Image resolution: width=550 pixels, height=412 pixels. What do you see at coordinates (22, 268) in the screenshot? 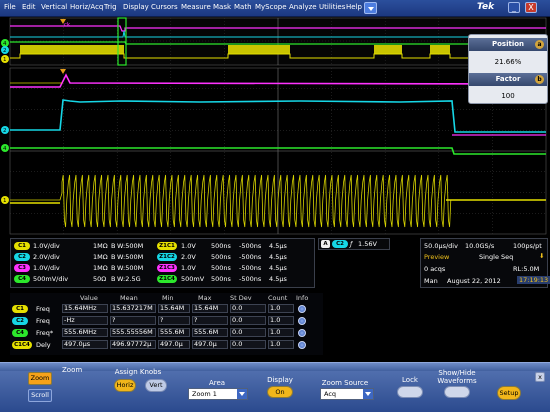
I see `channel-badge: C3` at bounding box center [22, 268].